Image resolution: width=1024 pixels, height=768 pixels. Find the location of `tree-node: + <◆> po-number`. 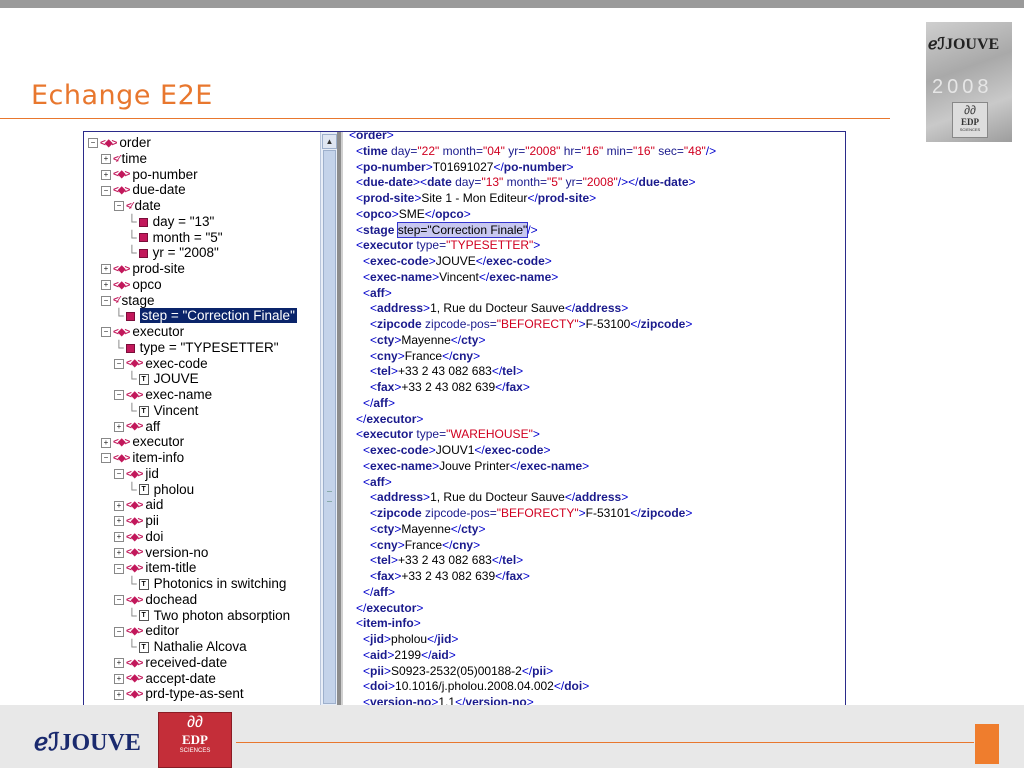

tree-node: + <◆> po-number is located at coordinates (149, 174).